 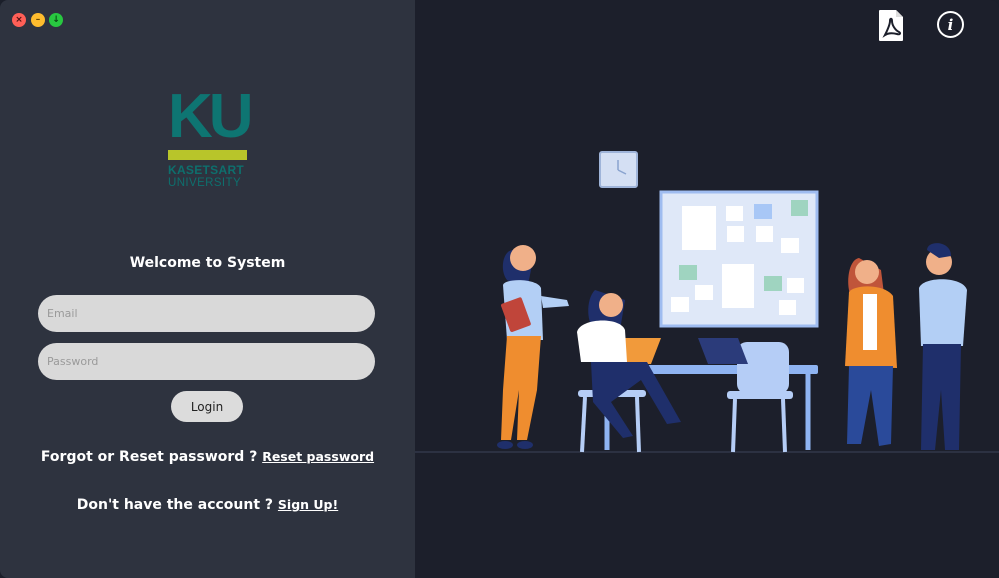 What do you see at coordinates (56, 20) in the screenshot?
I see `maximize-window-button: ↓` at bounding box center [56, 20].